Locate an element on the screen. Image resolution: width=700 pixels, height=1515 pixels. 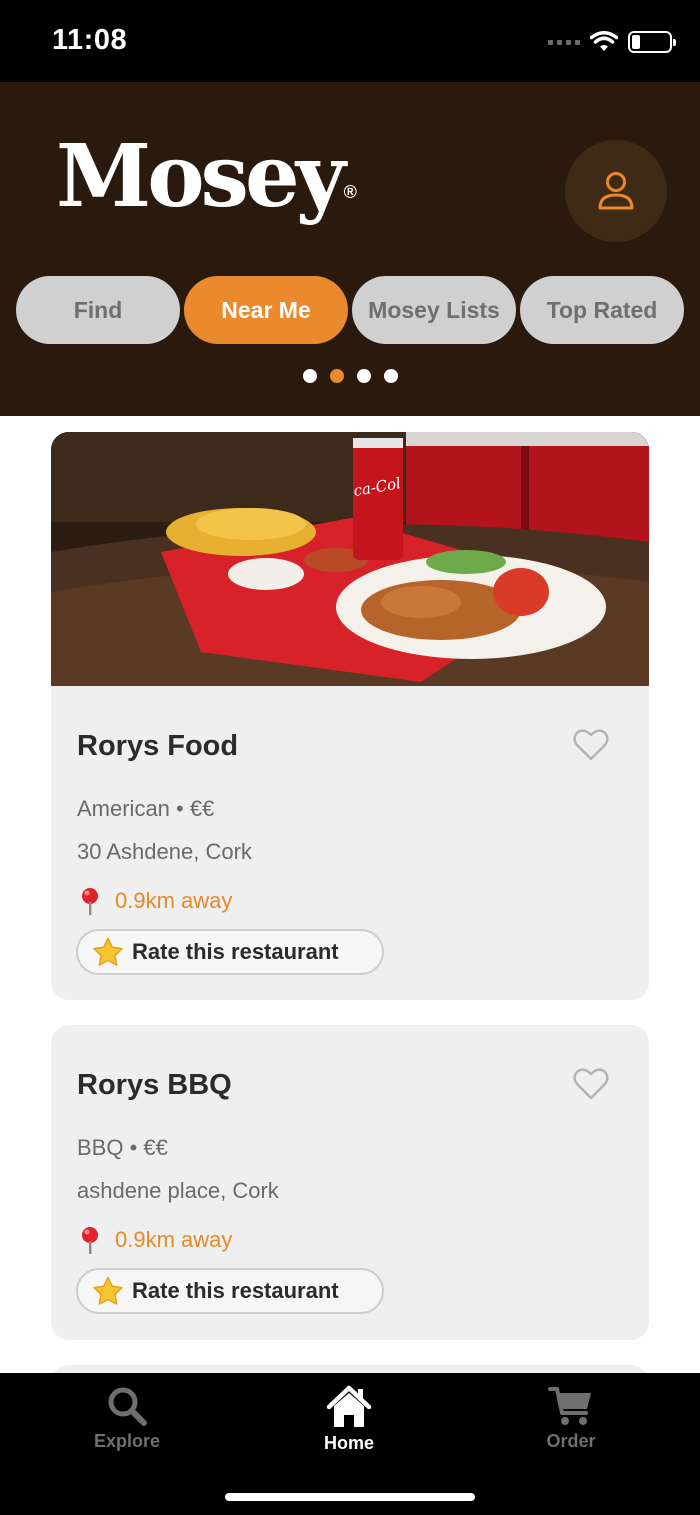
cart-icon is located at coordinates (569, 1406).